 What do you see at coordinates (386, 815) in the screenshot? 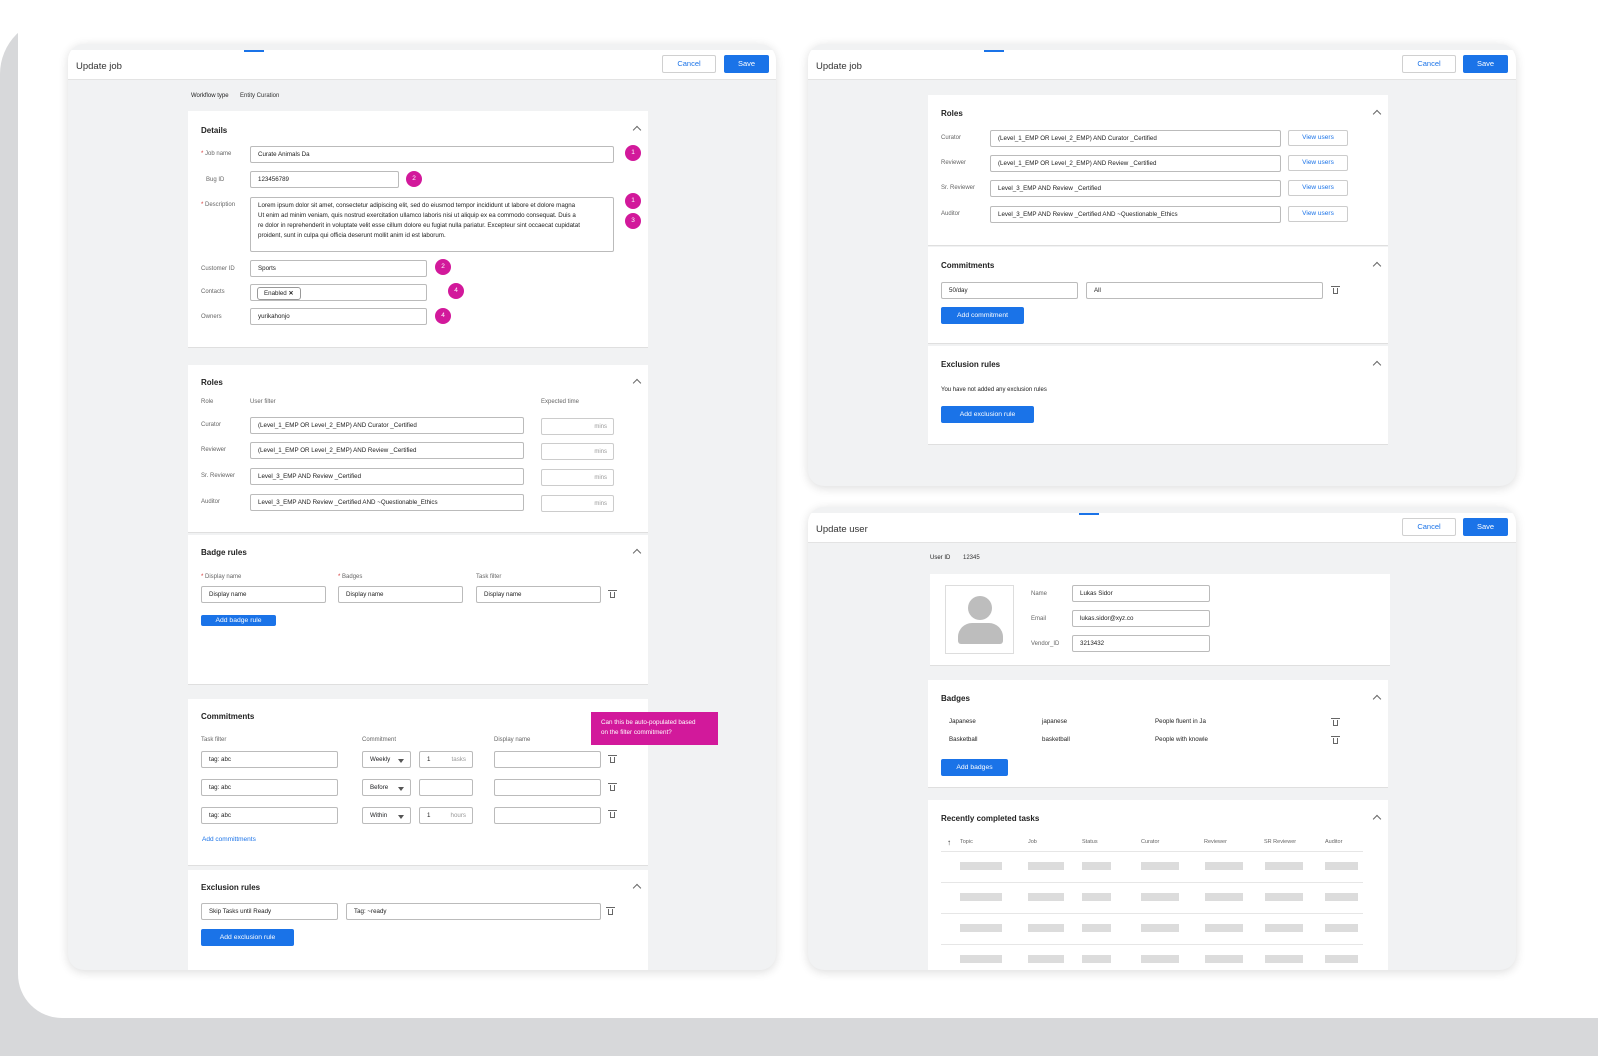
I see `commitment-period-select: Within` at bounding box center [386, 815].